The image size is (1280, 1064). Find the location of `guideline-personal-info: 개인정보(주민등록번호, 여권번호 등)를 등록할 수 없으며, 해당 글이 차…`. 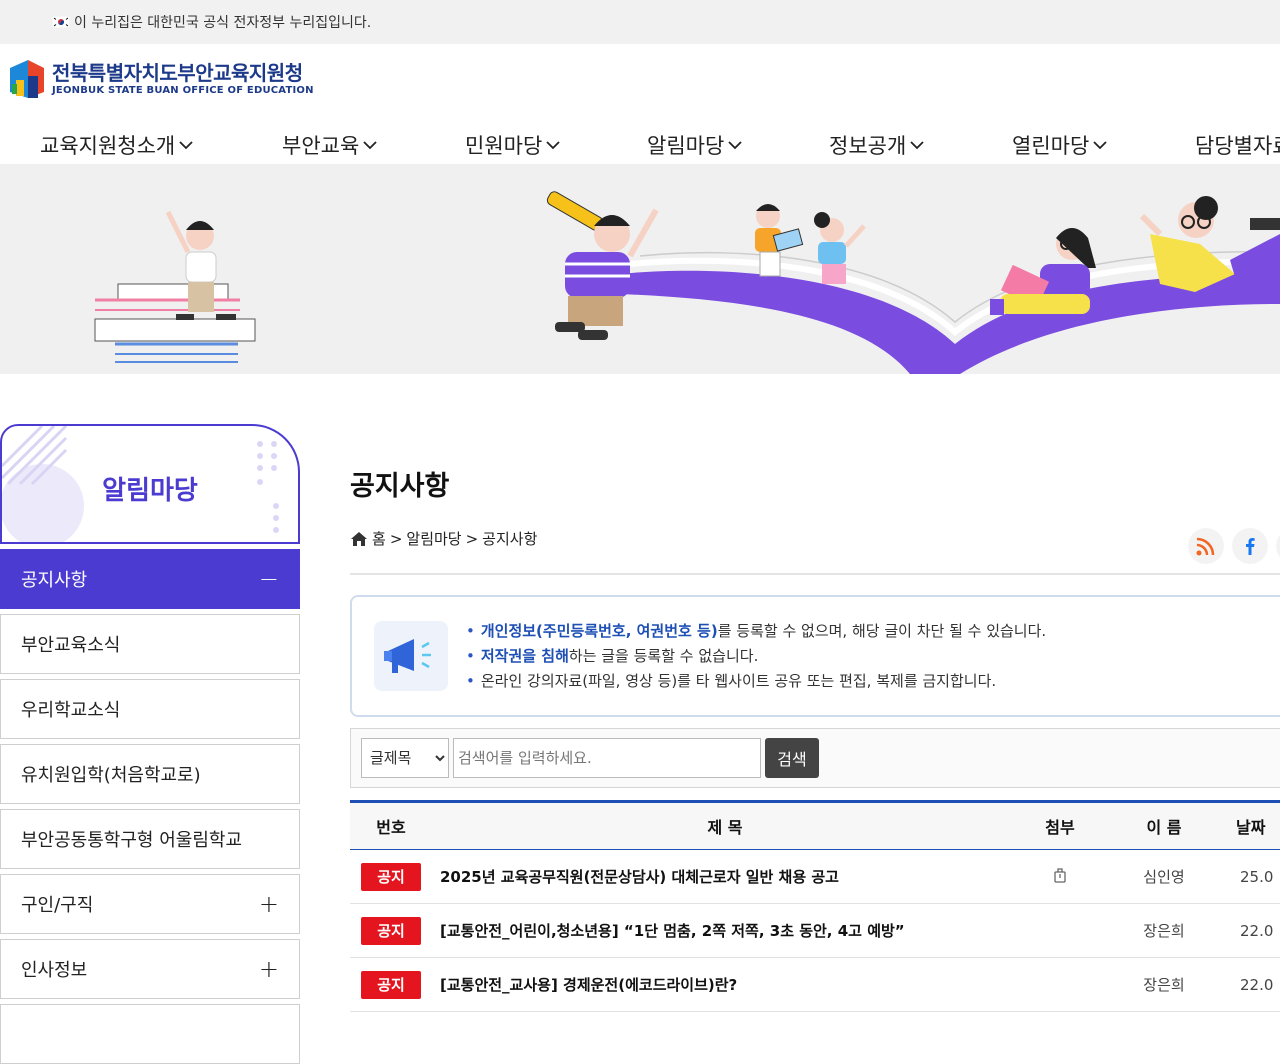

guideline-personal-info: 개인정보(주민등록번호, 여권번호 등)를 등록할 수 없으며, 해당 글이 차… is located at coordinates (756, 631).